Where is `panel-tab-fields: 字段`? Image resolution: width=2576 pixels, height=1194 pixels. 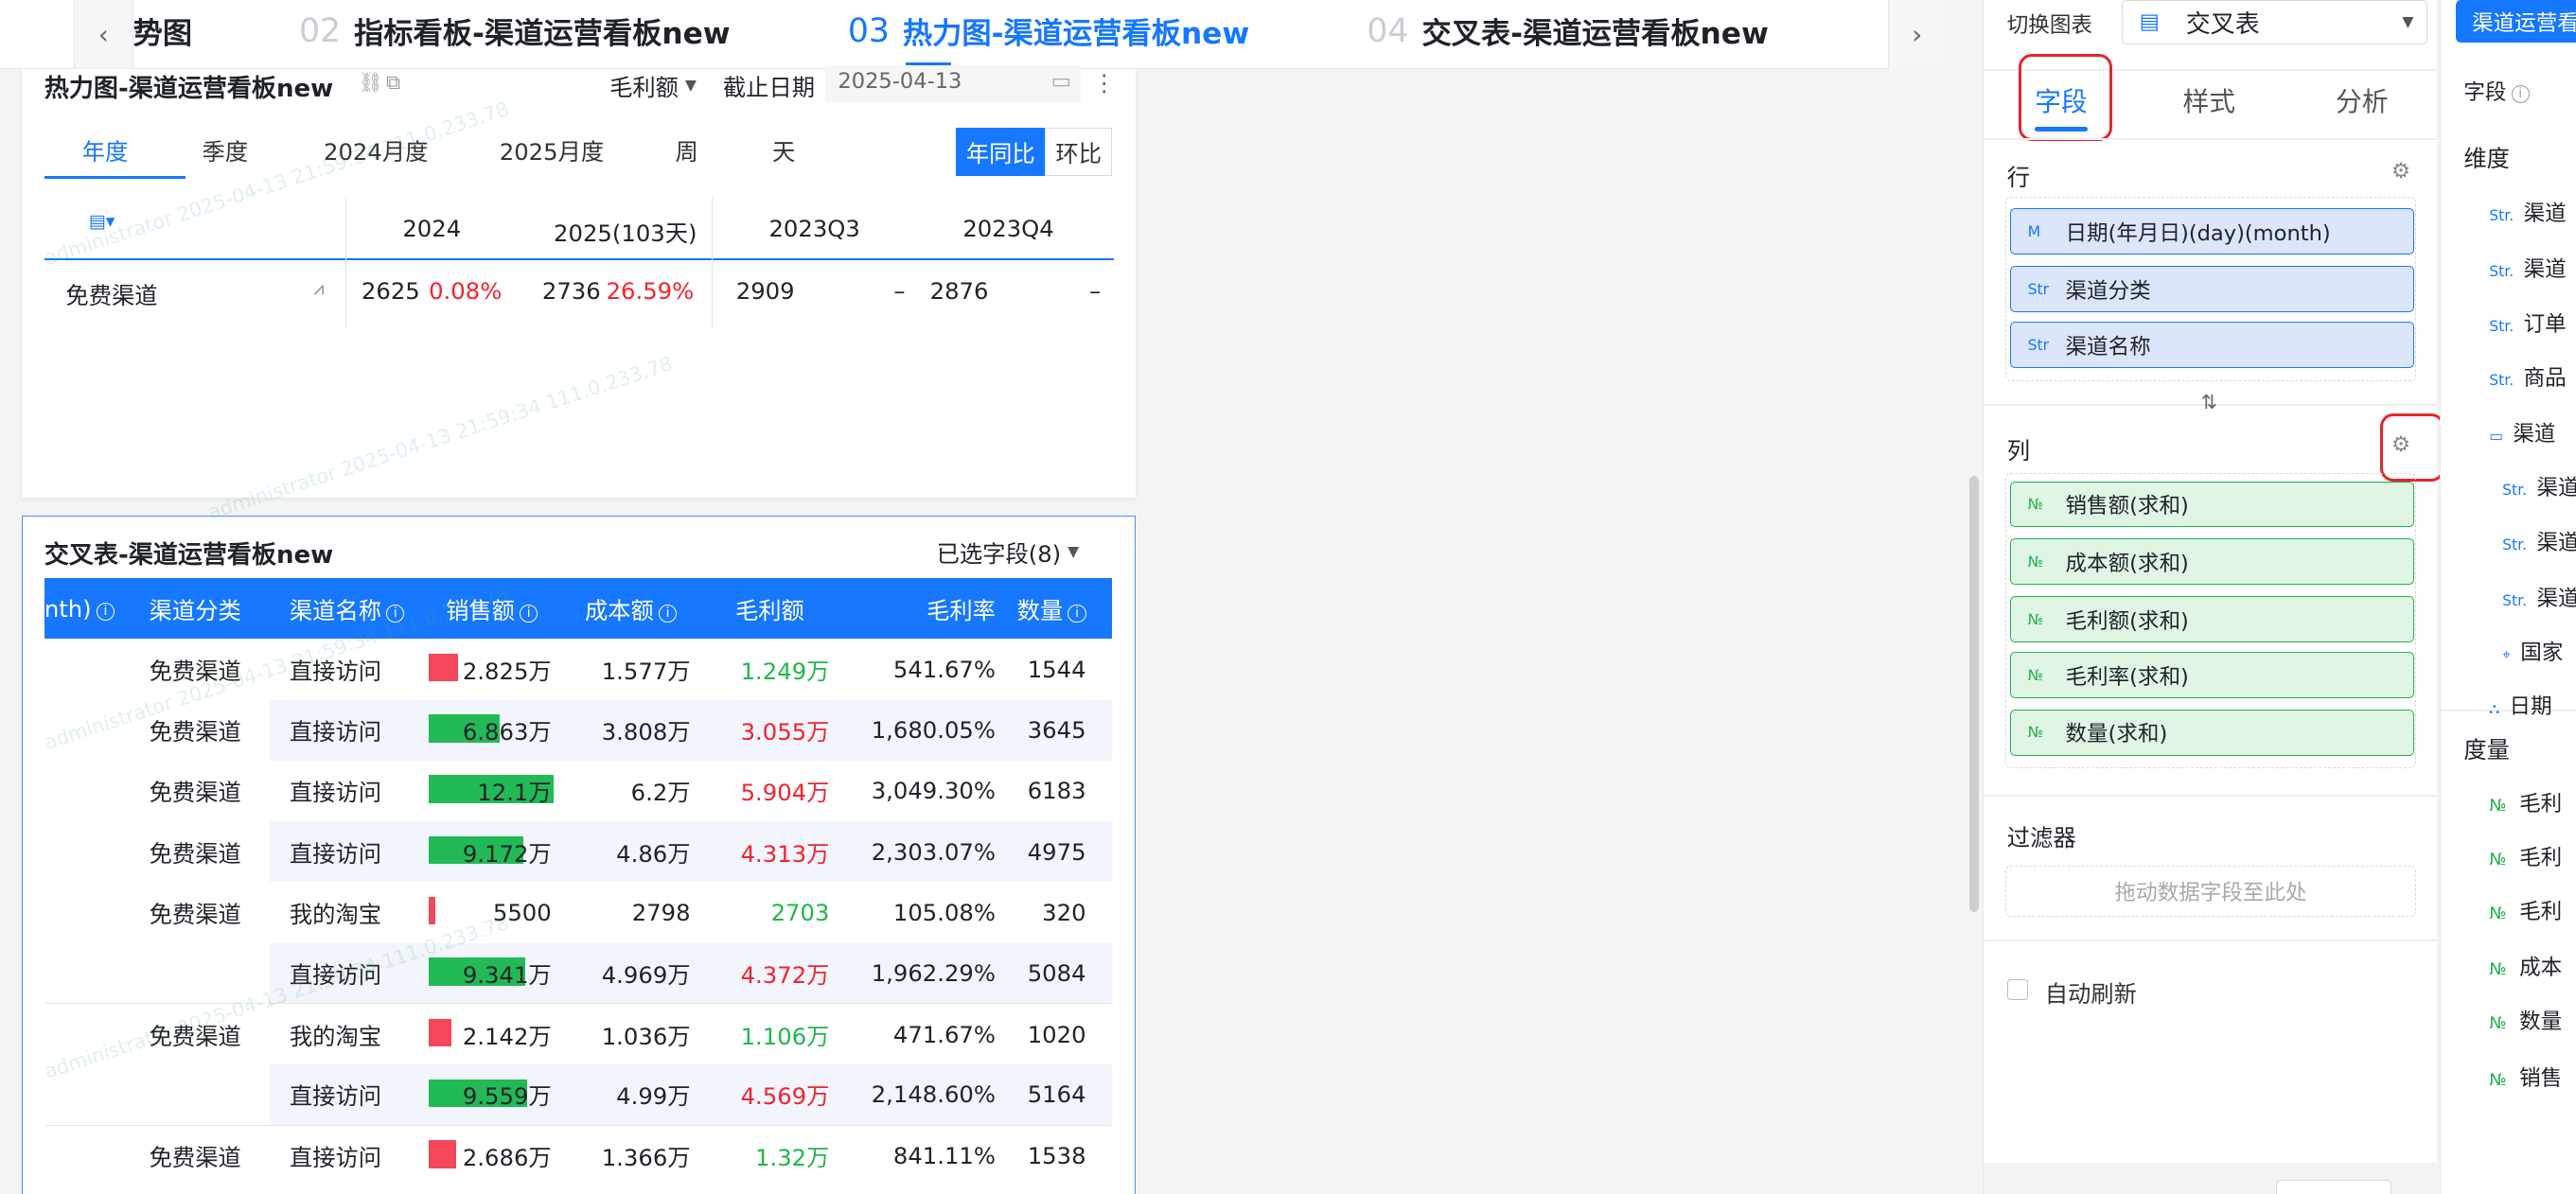
panel-tab-fields: 字段 is located at coordinates (2061, 99).